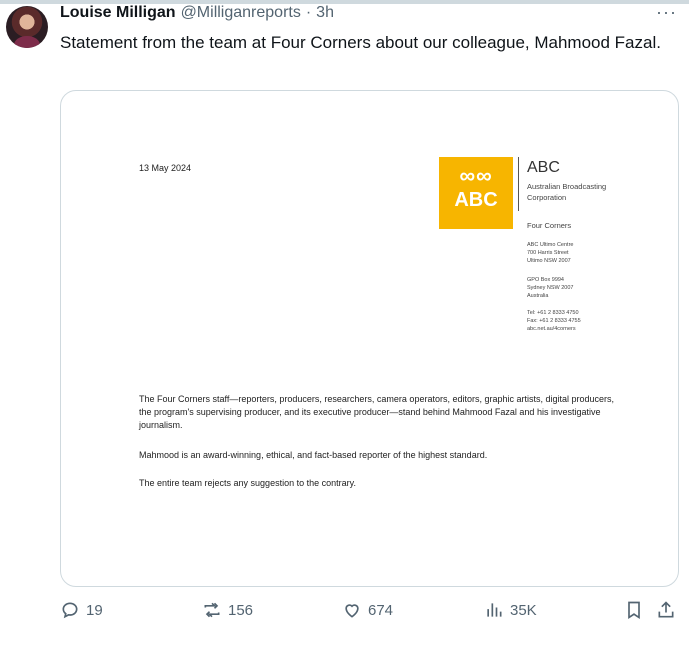  Describe the element at coordinates (550, 288) in the screenshot. I see `address-postal: GPO Box 9994 Sydney NSW 2007 Australia` at that location.